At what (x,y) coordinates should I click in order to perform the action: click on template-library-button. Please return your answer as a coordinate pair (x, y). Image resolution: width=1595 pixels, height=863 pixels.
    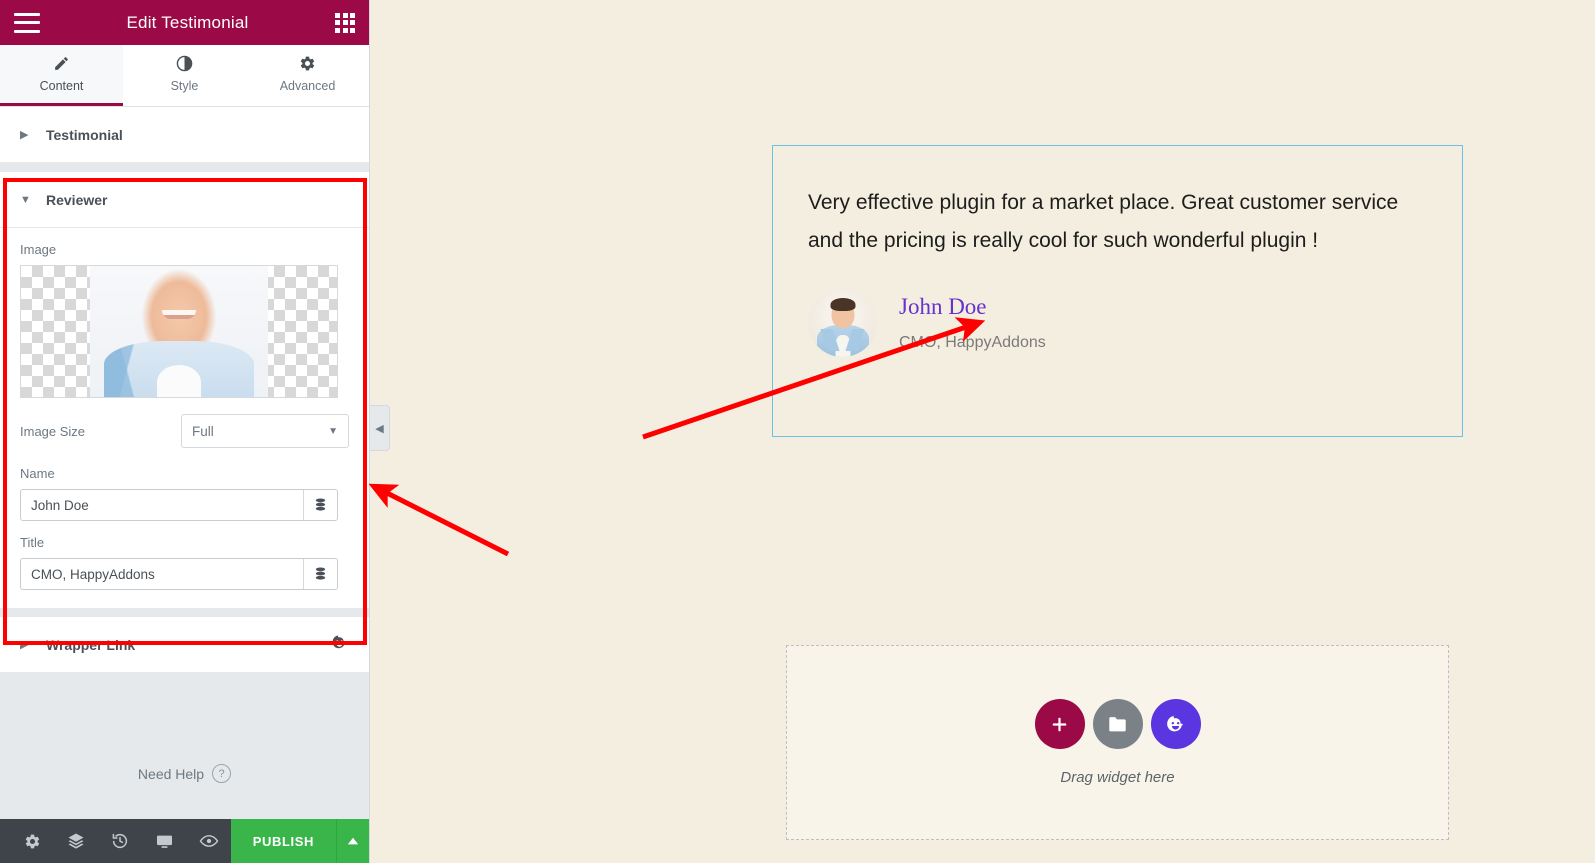
    Looking at the image, I should click on (1117, 724).